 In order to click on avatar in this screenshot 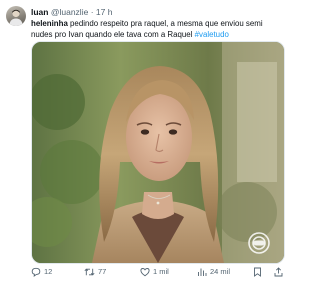, I will do `click(16, 16)`.